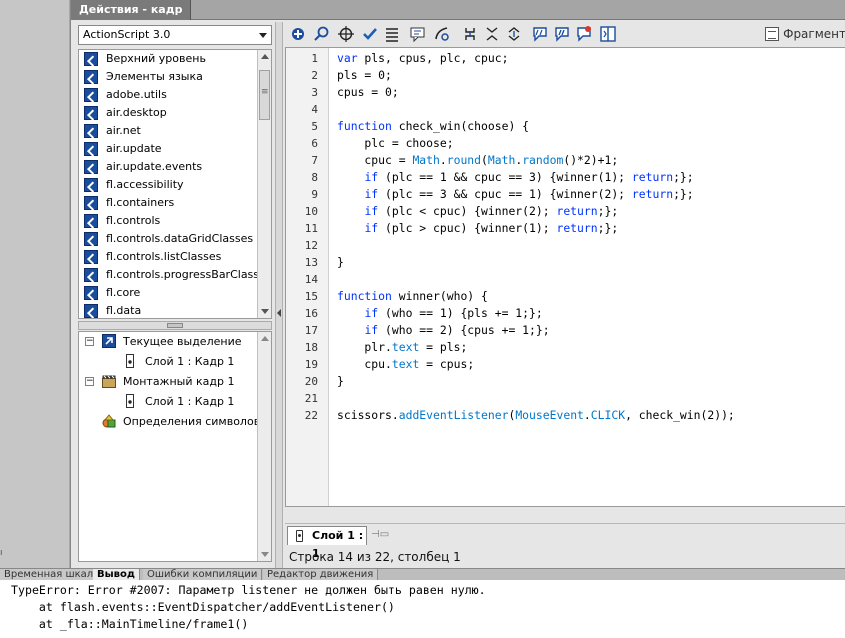 Image resolution: width=845 pixels, height=638 pixels. What do you see at coordinates (175, 203) in the screenshot?
I see `toolbox-item: fl.containers` at bounding box center [175, 203].